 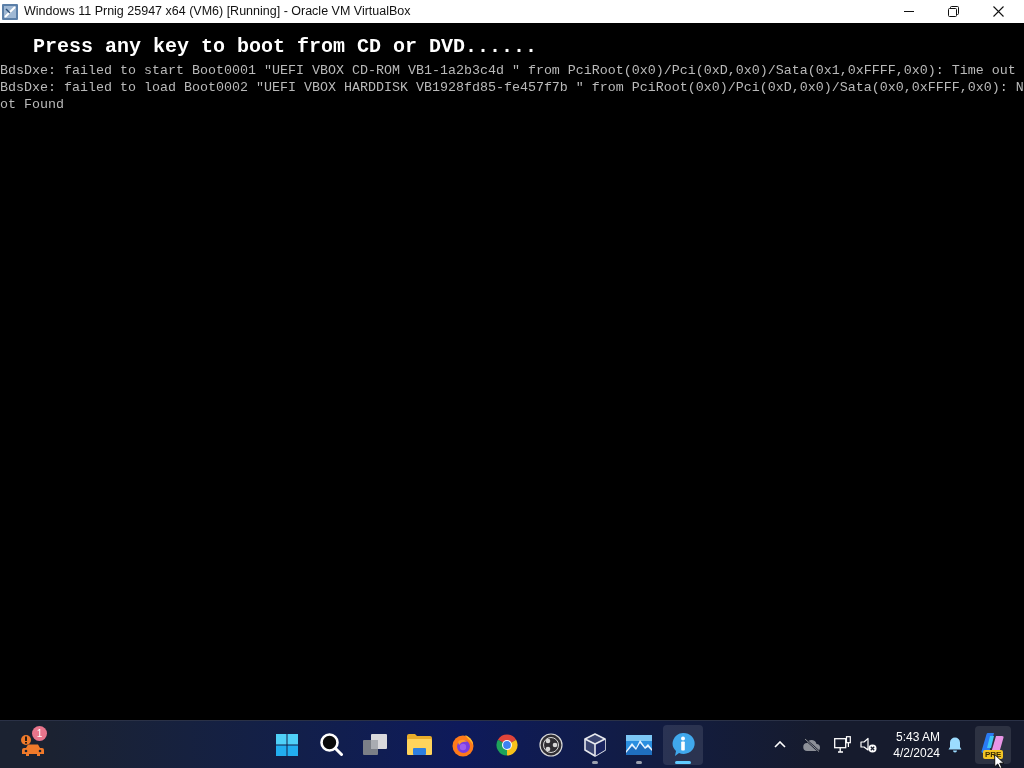 I want to click on network-icon, so click(x=843, y=744).